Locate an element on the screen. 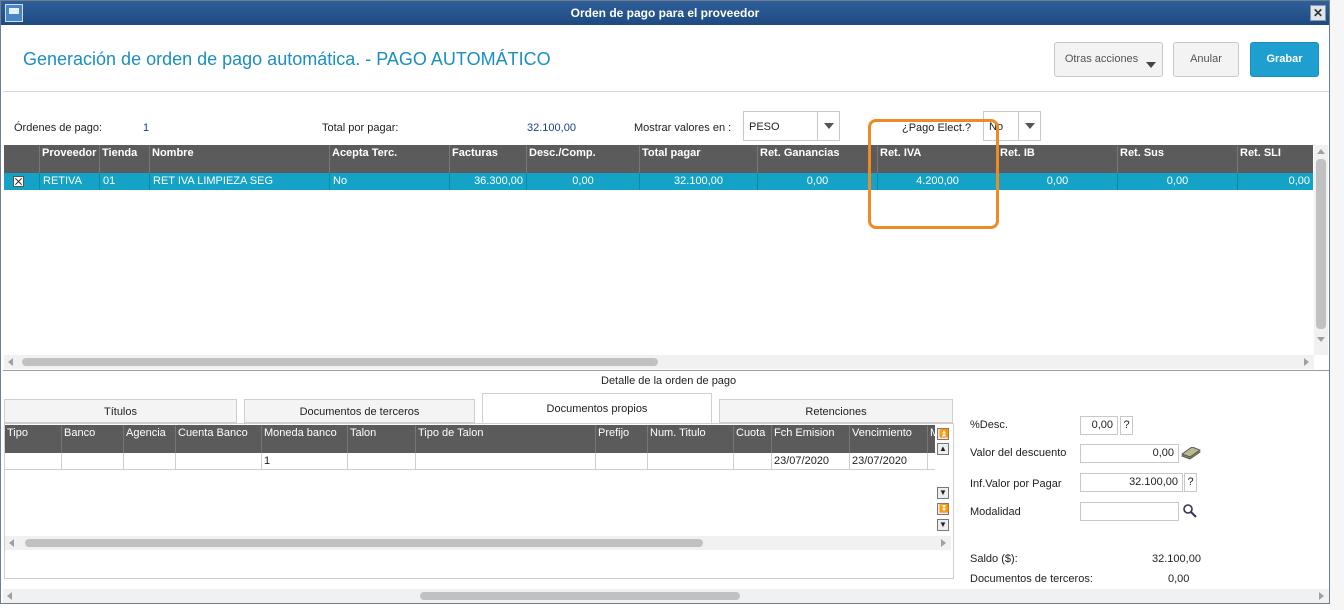 This screenshot has height=610, width=1344. close-button: ✕ is located at coordinates (1318, 13).